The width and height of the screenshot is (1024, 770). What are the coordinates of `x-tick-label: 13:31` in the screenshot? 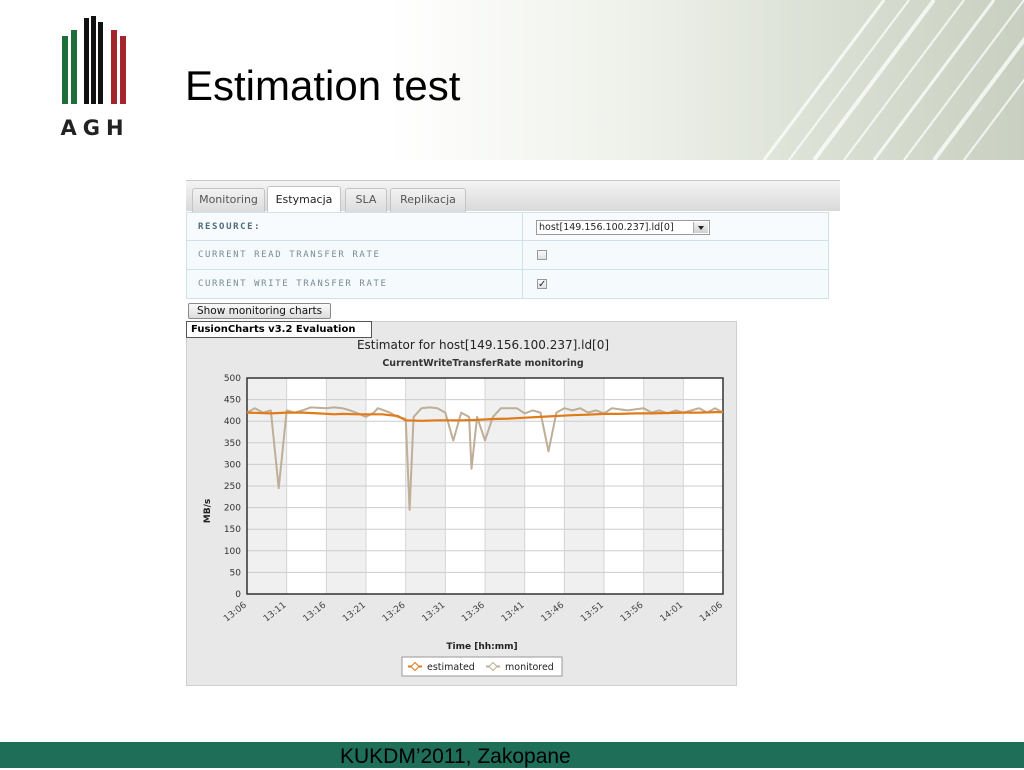 It's located at (434, 612).